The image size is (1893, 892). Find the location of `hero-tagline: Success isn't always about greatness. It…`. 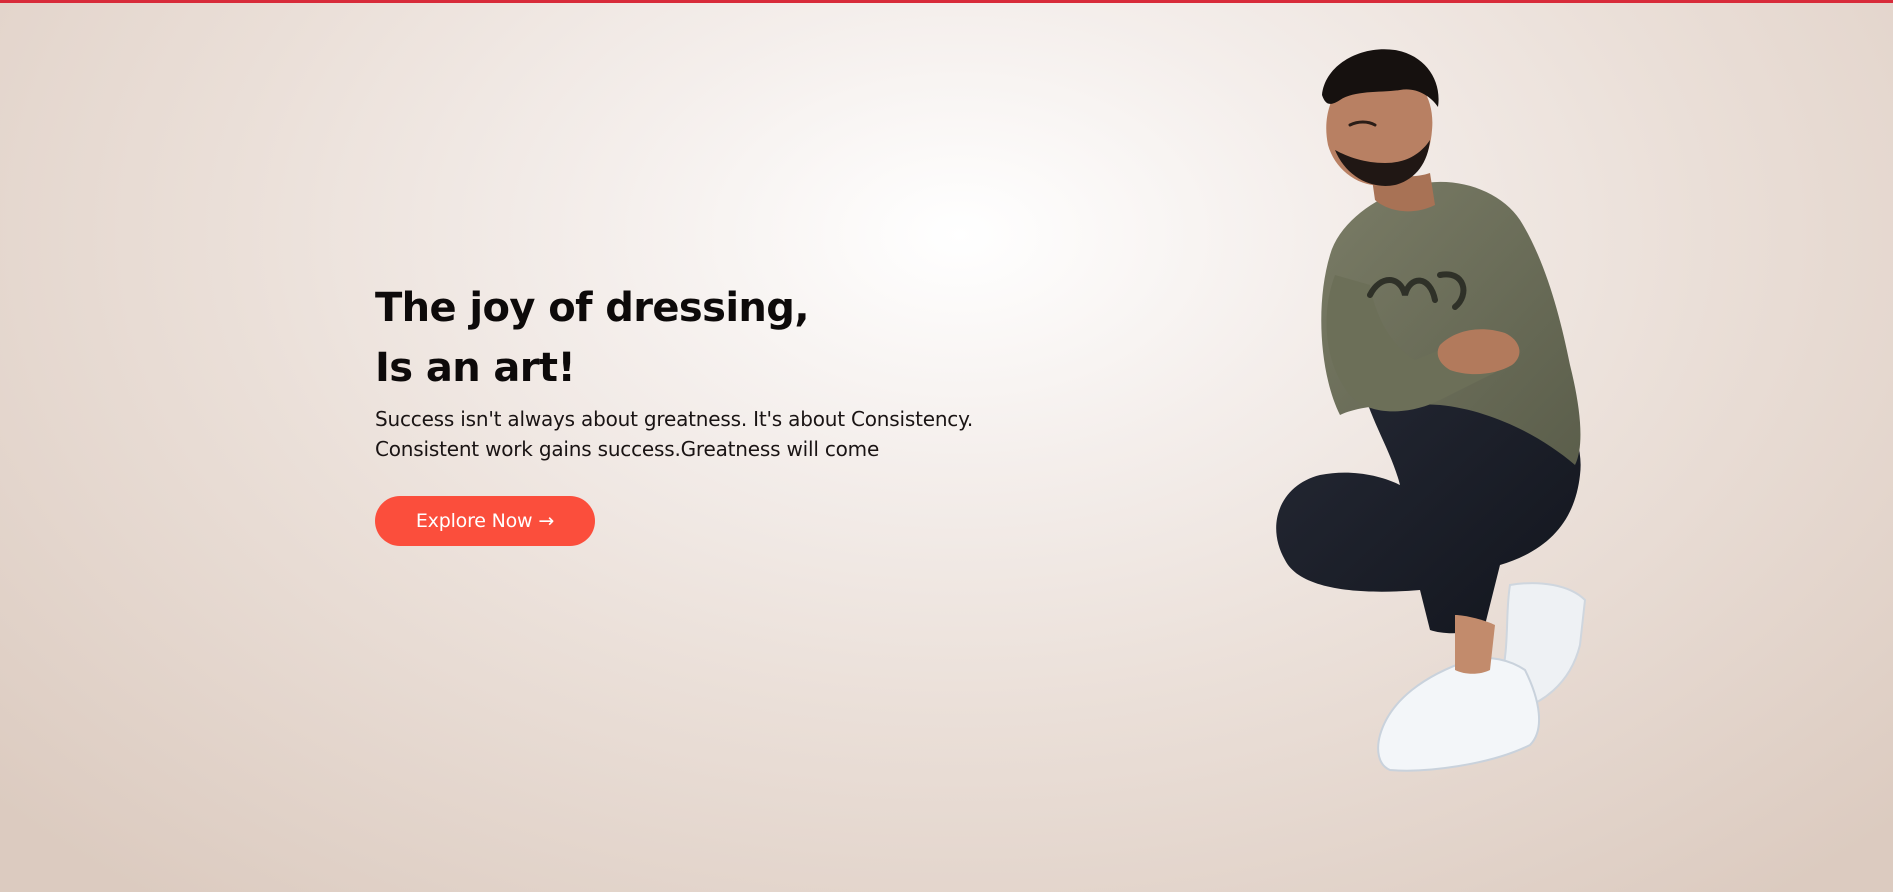

hero-tagline: Success isn't always about greatness. It… is located at coordinates (725, 434).